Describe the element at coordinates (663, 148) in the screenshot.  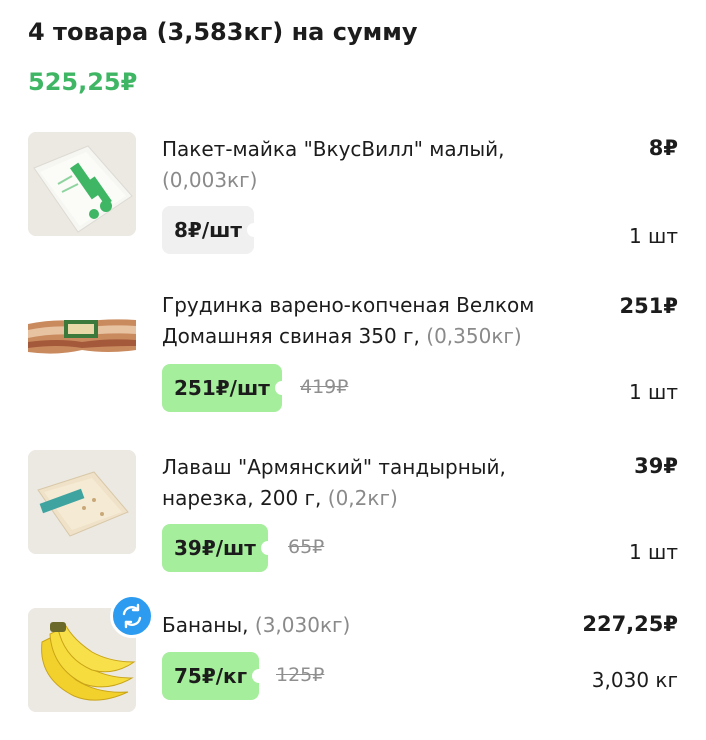
I see `item-total-price: 8₽` at that location.